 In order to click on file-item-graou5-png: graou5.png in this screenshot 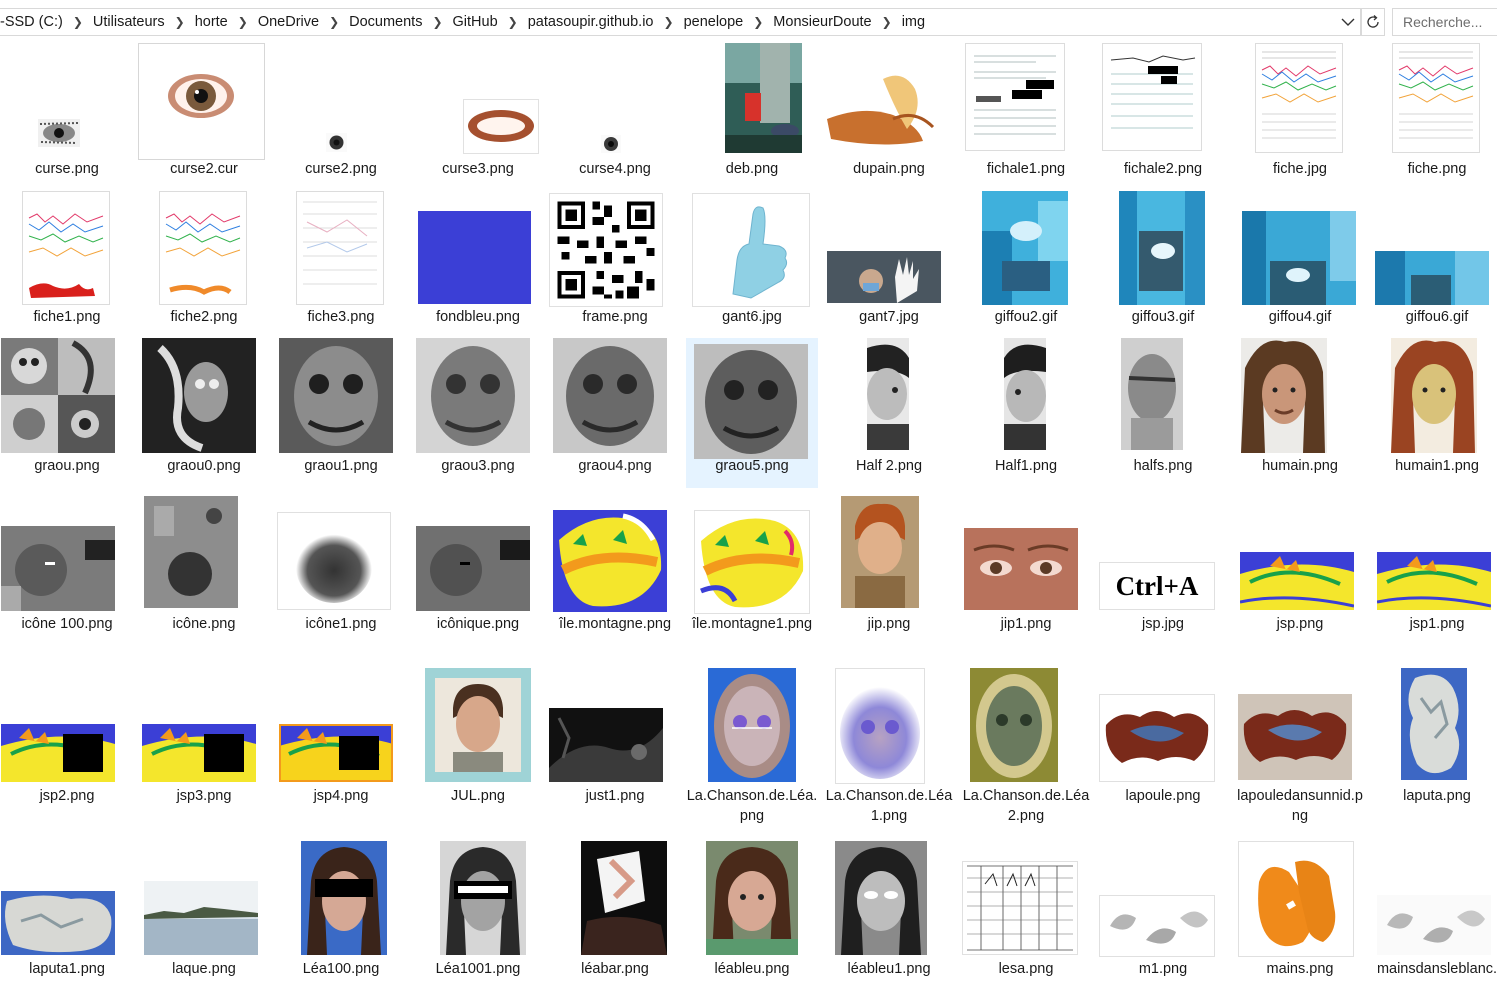, I will do `click(752, 413)`.